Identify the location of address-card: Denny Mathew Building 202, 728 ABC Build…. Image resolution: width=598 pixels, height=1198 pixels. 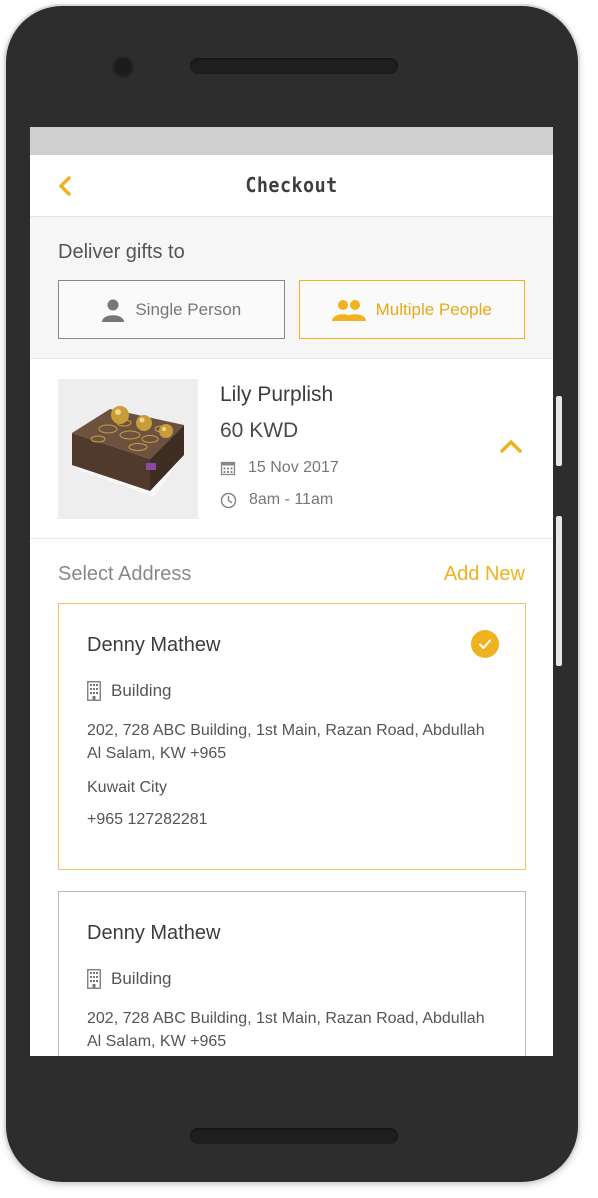
(292, 973).